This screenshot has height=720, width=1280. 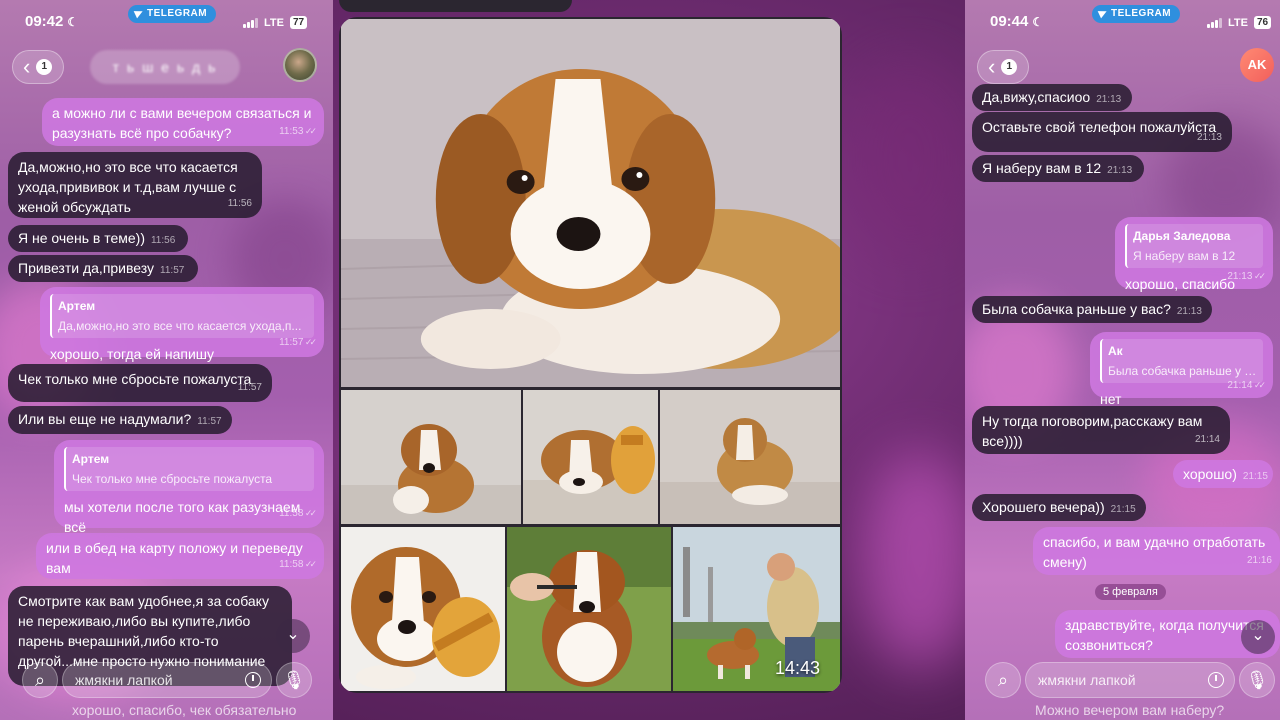 What do you see at coordinates (298, 131) in the screenshot?
I see `message-time: 11:53 ✓✓` at bounding box center [298, 131].